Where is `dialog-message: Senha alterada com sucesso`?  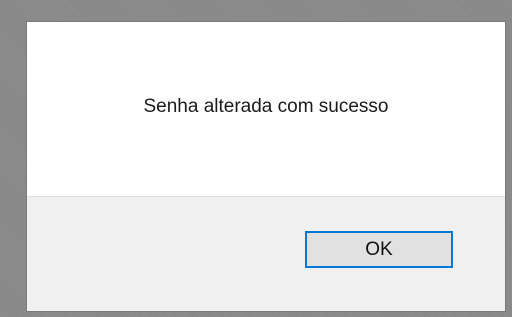 dialog-message: Senha alterada com sucesso is located at coordinates (266, 106).